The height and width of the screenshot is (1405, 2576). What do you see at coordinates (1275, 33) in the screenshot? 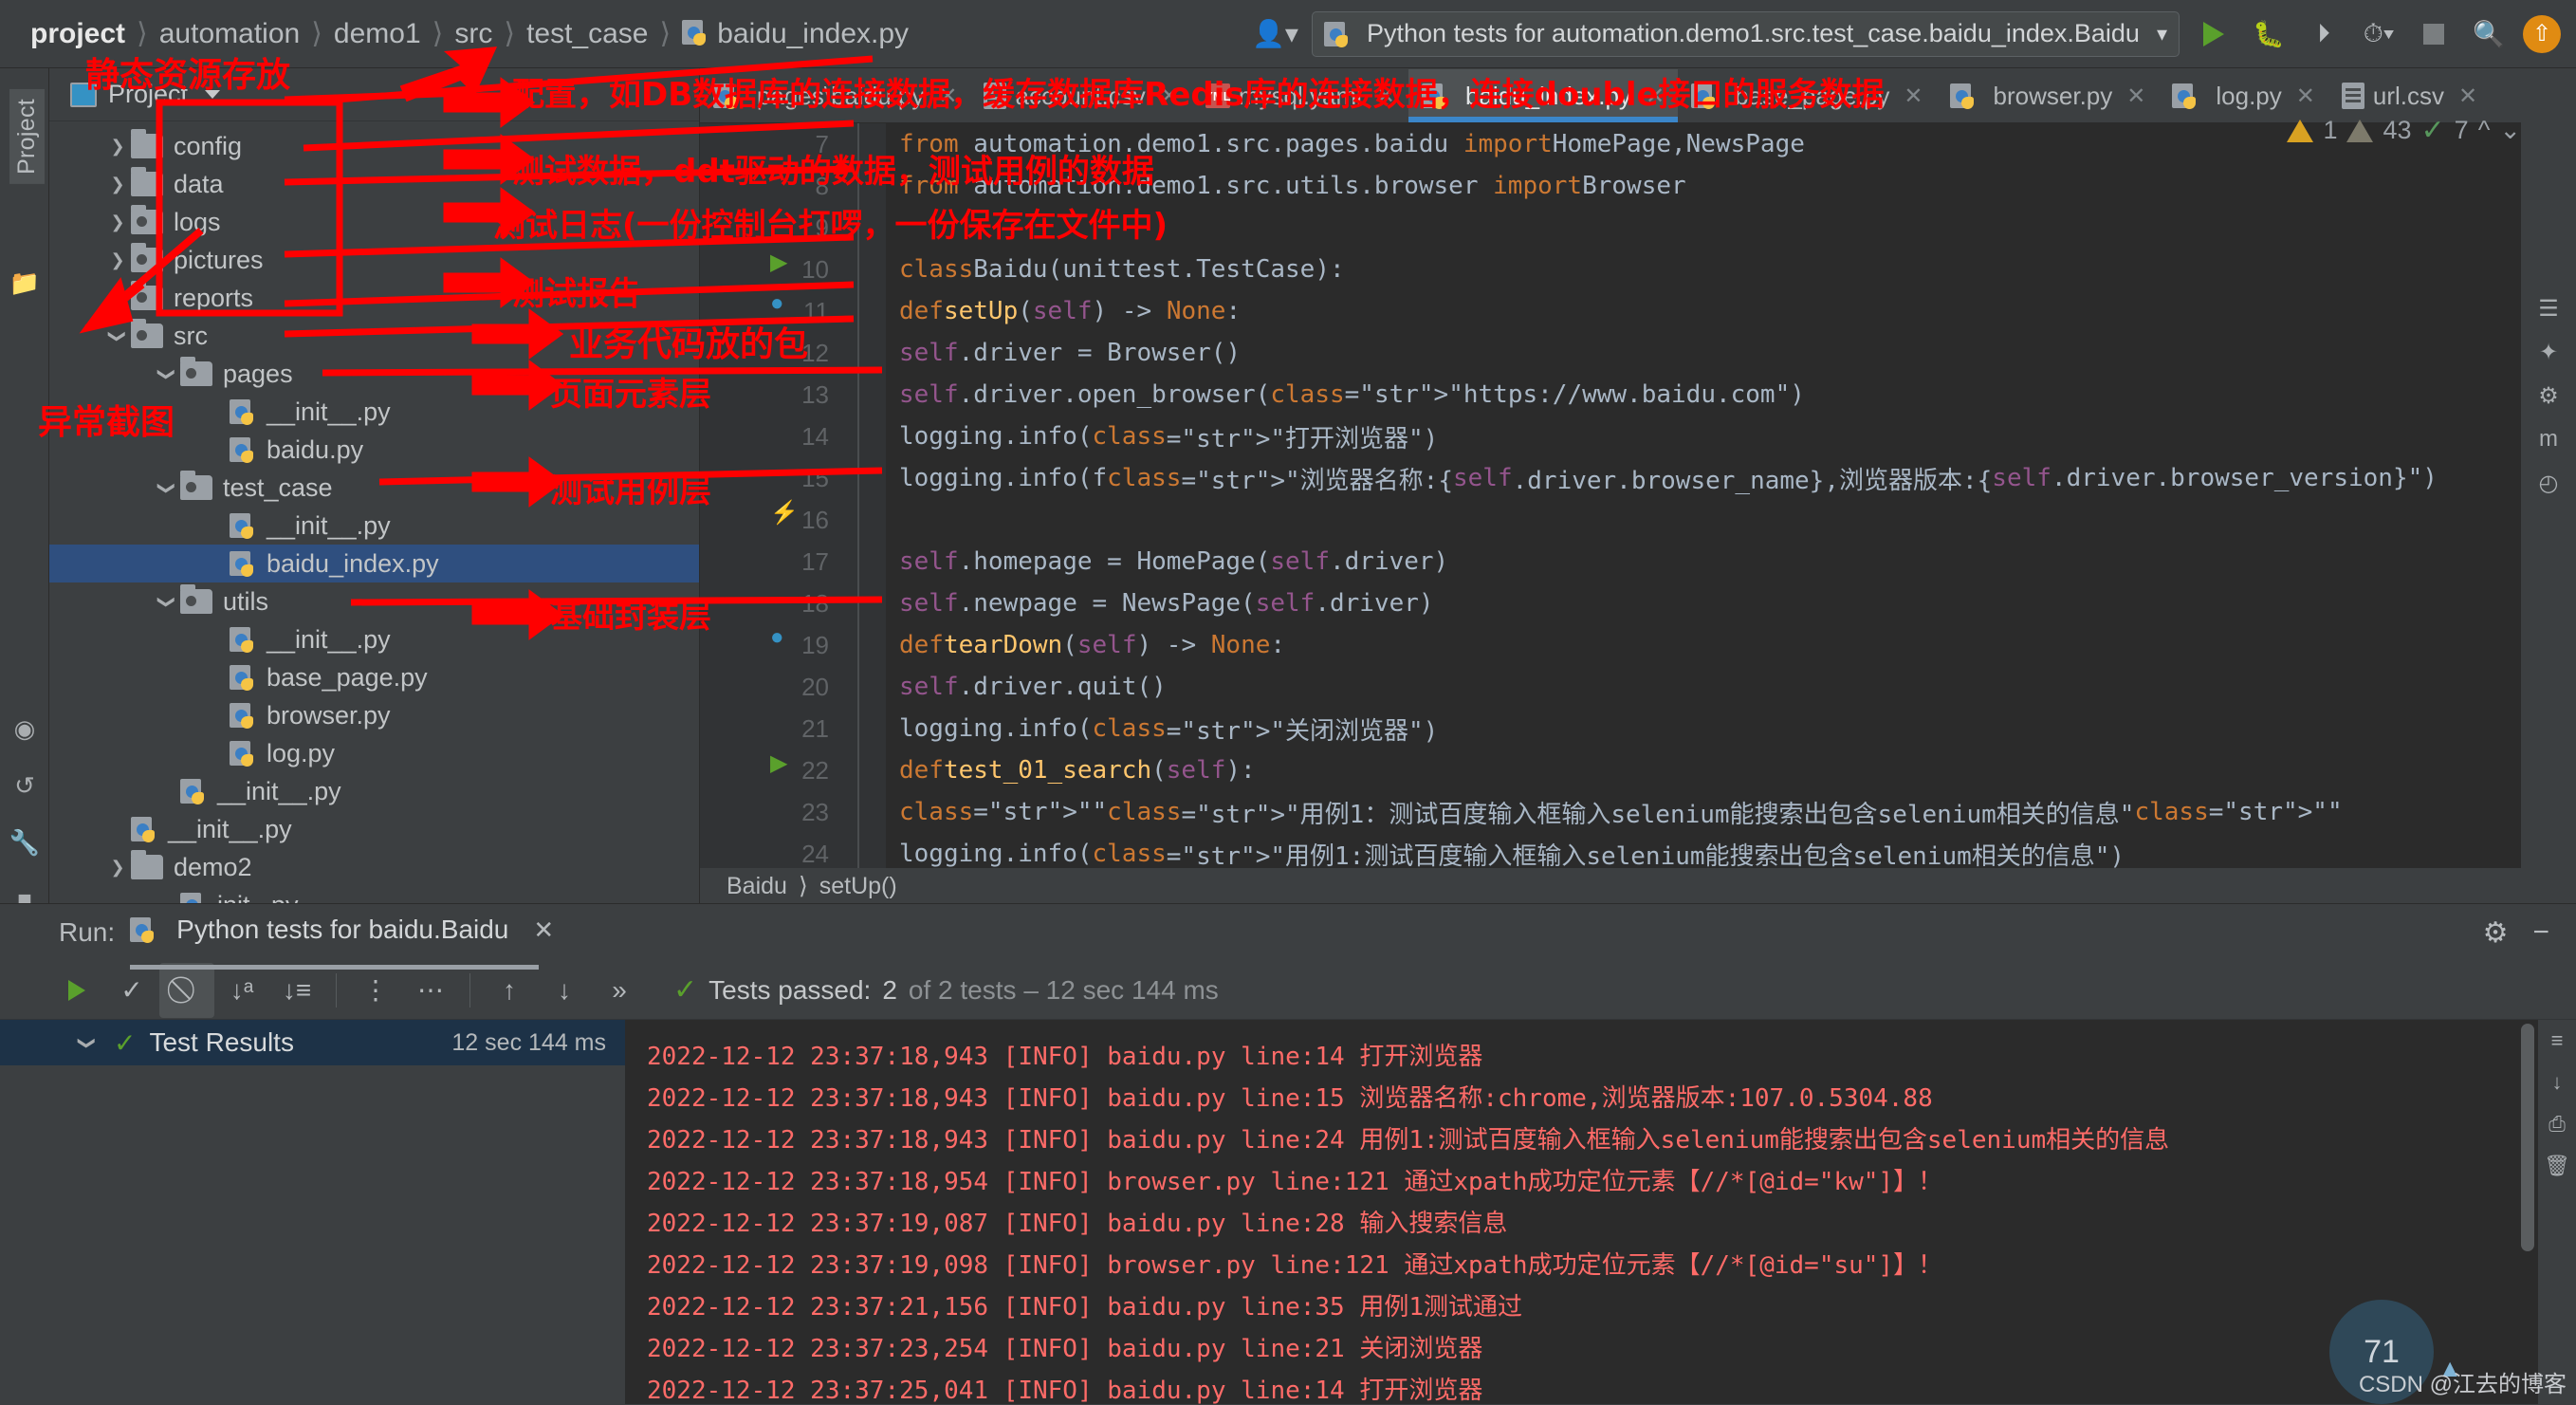
I see `user-account-icon: 👤▾` at bounding box center [1275, 33].